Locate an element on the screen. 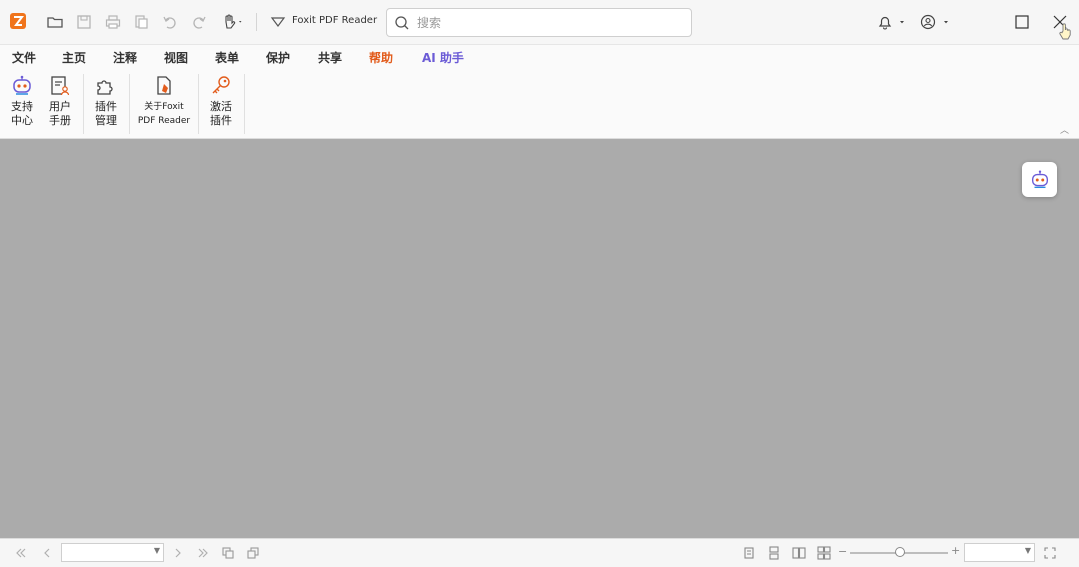  toolbar-separator is located at coordinates (256, 22).